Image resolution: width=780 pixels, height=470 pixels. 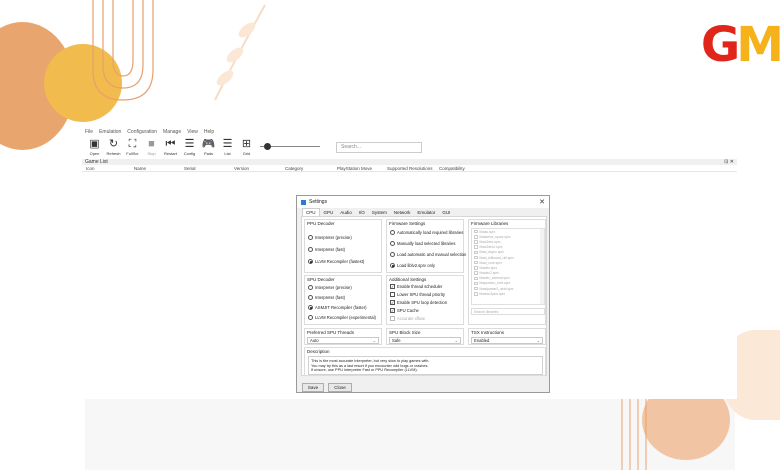 I want to click on close-icon: ✕, so click(x=542, y=202).